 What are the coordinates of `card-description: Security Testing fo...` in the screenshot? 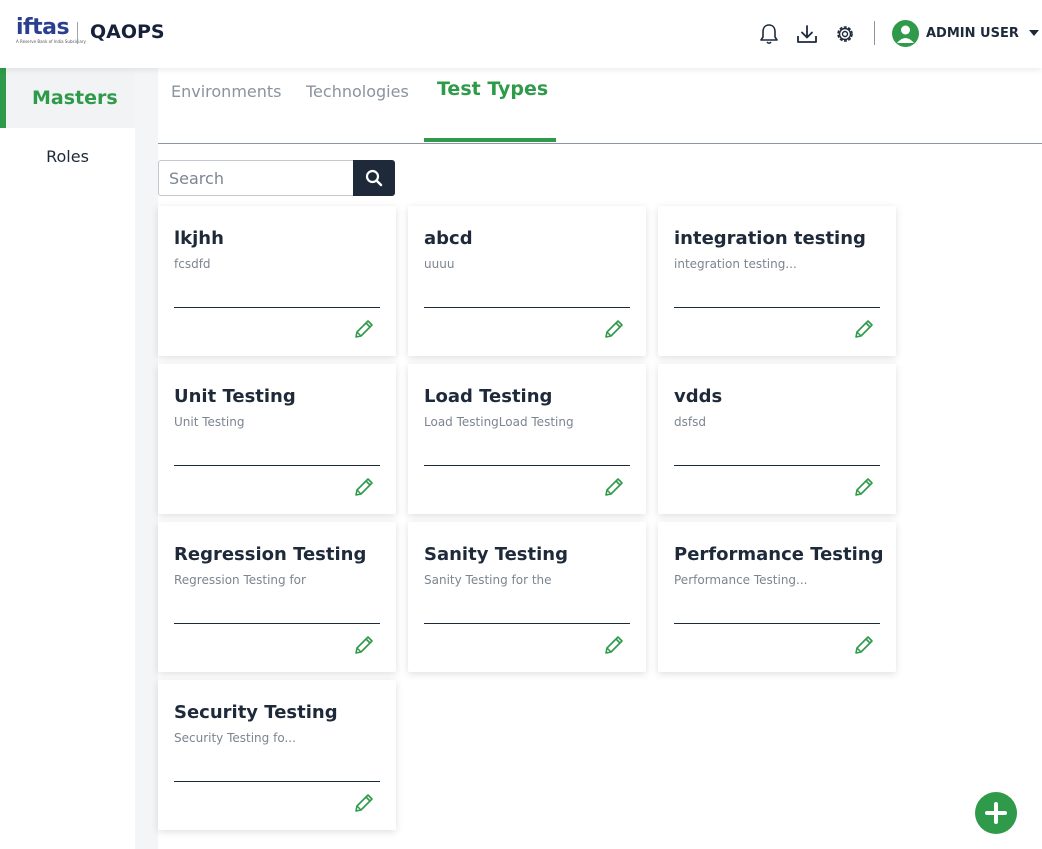 It's located at (235, 738).